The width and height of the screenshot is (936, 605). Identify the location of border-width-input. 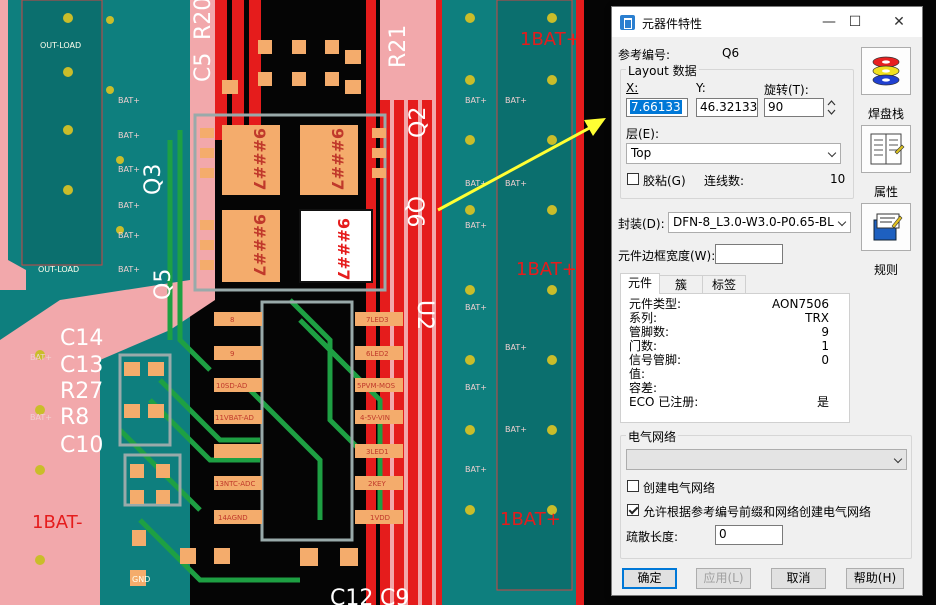
(749, 254).